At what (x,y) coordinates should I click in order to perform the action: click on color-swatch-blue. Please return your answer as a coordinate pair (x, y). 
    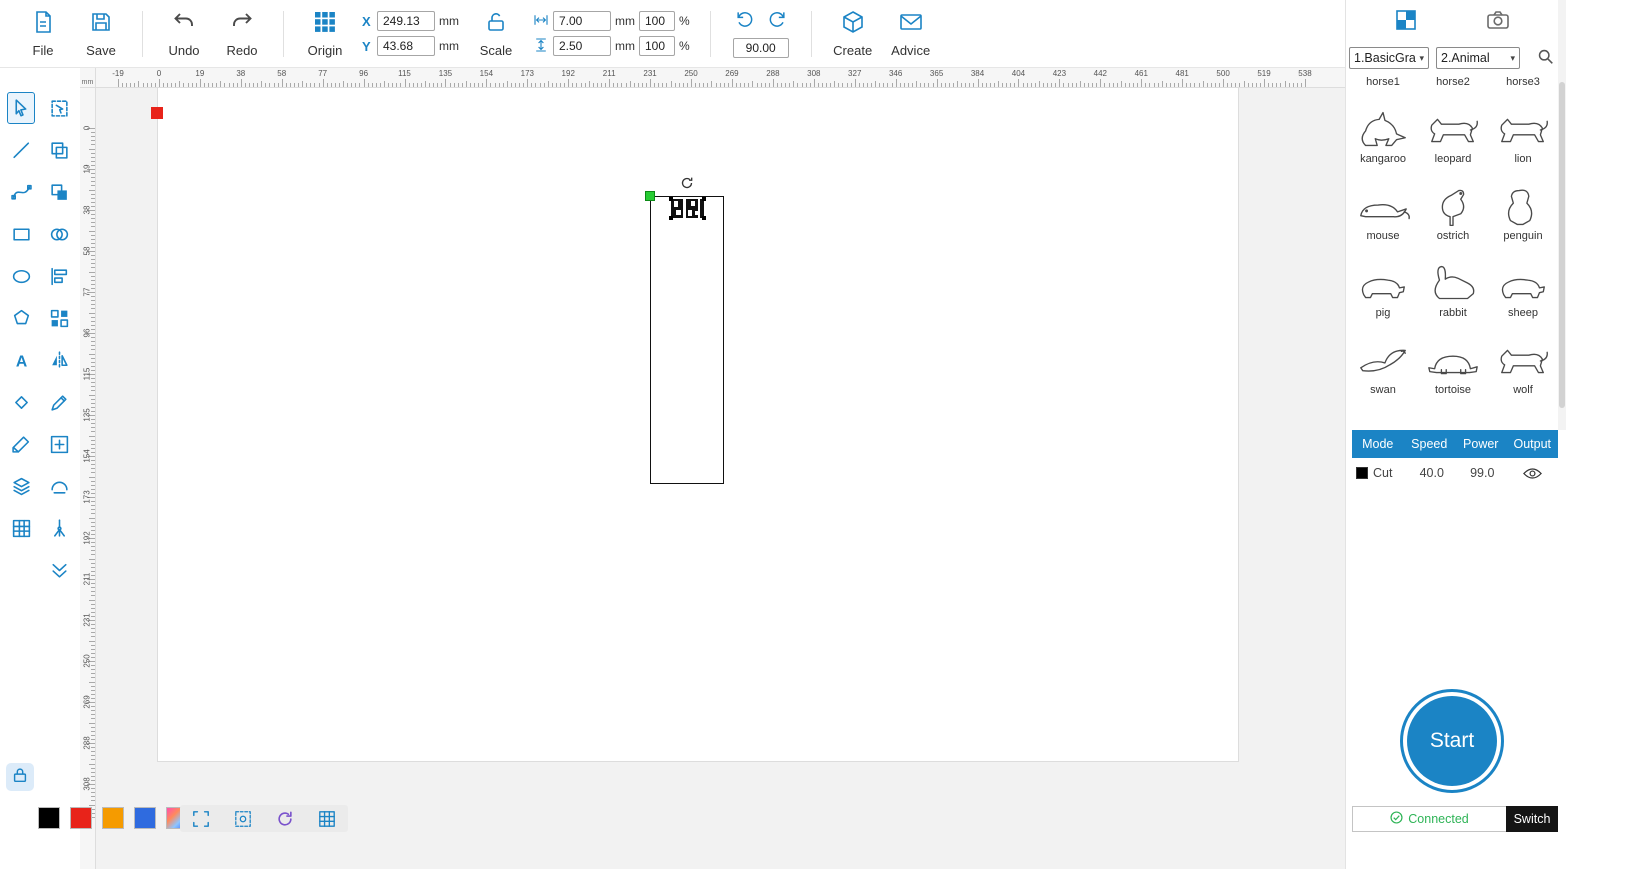
    Looking at the image, I should click on (145, 818).